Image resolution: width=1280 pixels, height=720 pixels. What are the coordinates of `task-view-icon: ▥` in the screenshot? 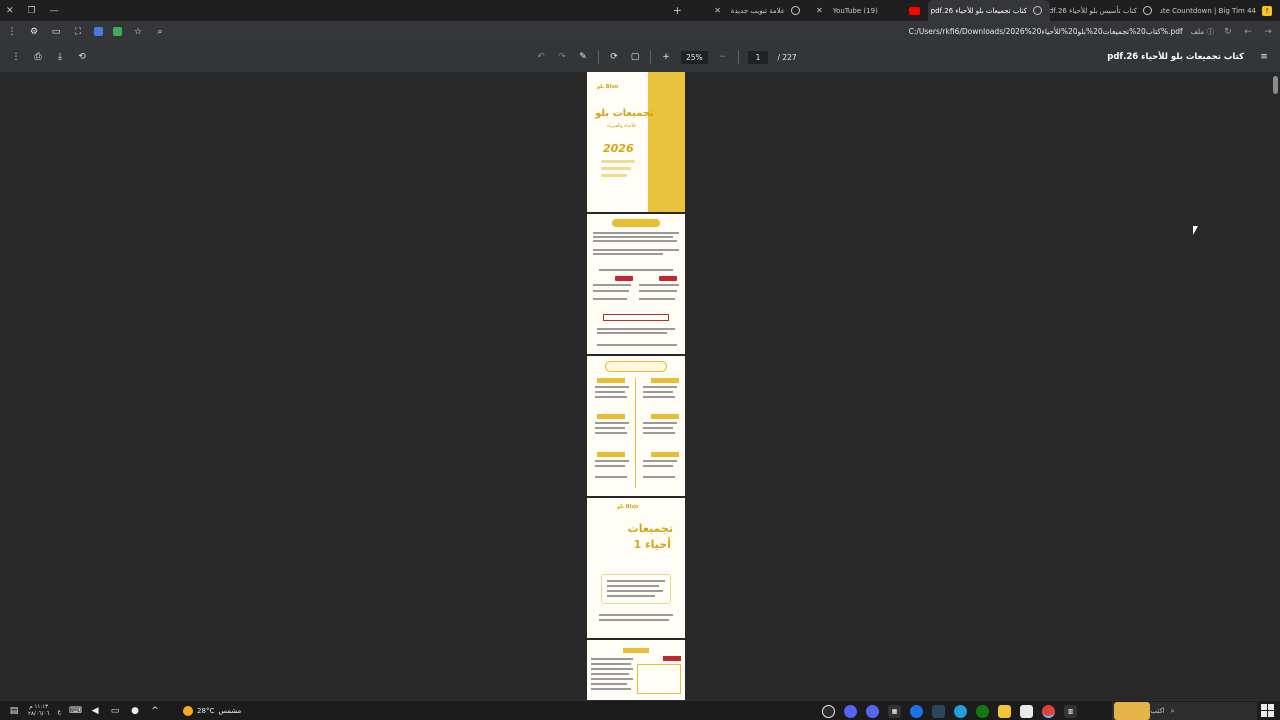 It's located at (1070, 711).